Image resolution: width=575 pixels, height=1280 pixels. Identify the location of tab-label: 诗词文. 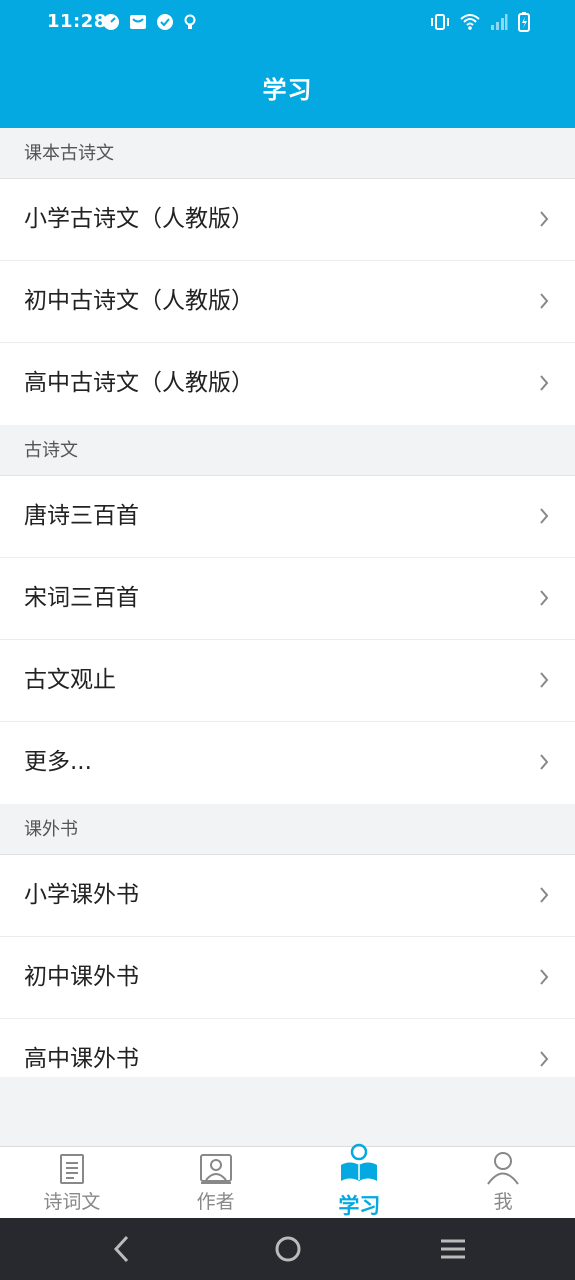
(72, 1202).